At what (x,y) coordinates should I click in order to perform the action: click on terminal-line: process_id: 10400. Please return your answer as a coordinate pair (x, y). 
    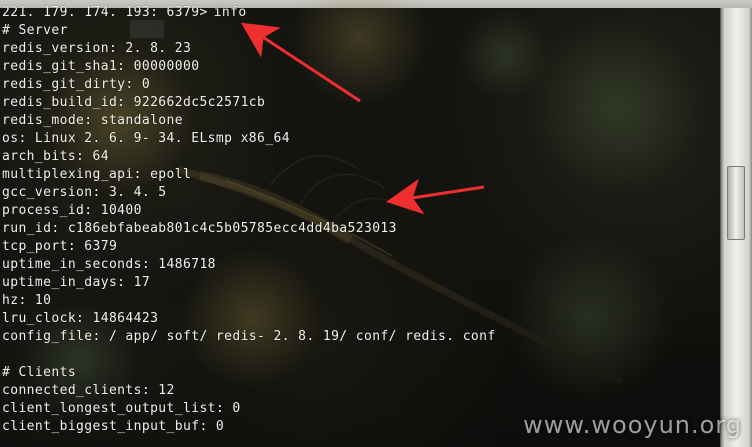
    Looking at the image, I should click on (72, 210).